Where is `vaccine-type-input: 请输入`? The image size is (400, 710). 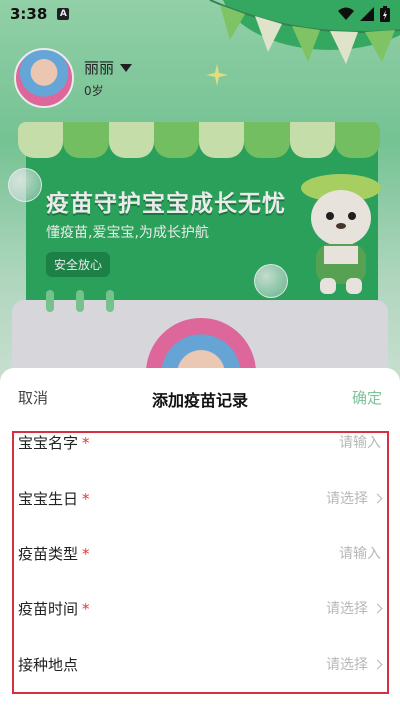
vaccine-type-input: 请输入 is located at coordinates (360, 553).